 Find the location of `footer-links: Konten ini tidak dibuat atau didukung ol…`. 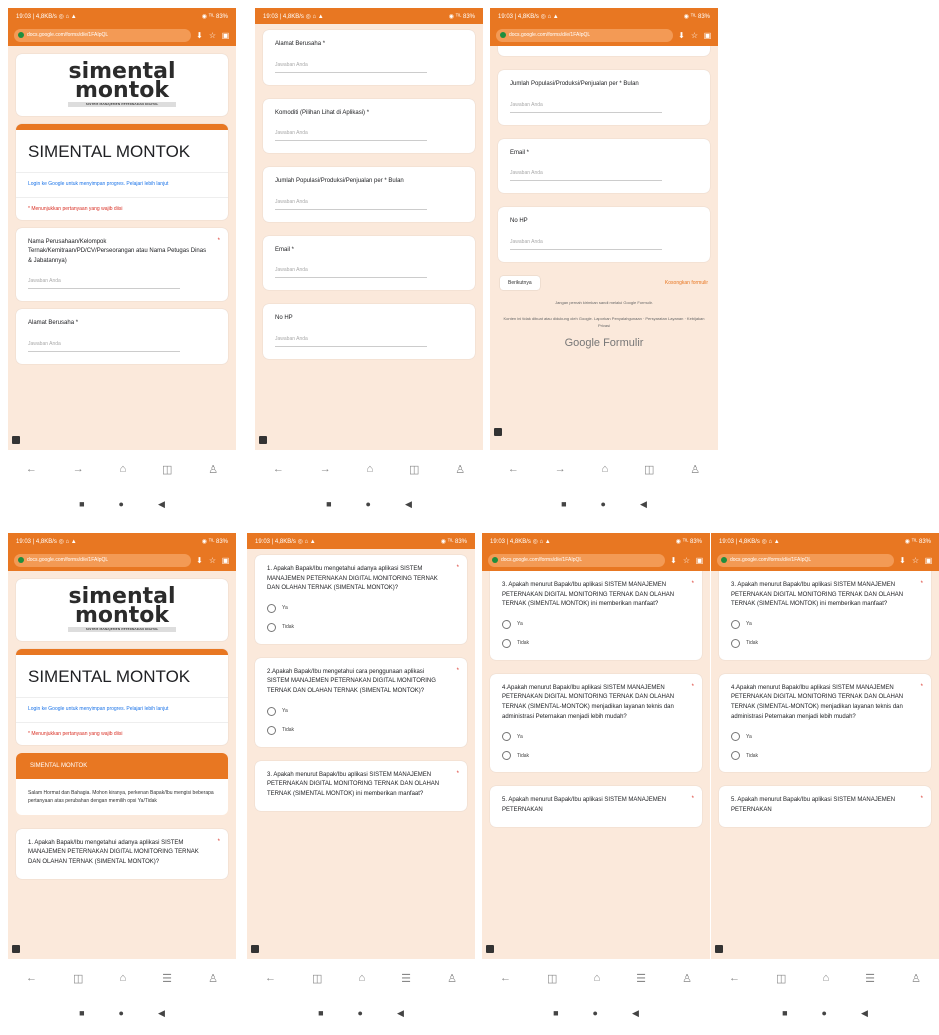

footer-links: Konten ini tidak dibuat atau didukung ol… is located at coordinates (604, 322).